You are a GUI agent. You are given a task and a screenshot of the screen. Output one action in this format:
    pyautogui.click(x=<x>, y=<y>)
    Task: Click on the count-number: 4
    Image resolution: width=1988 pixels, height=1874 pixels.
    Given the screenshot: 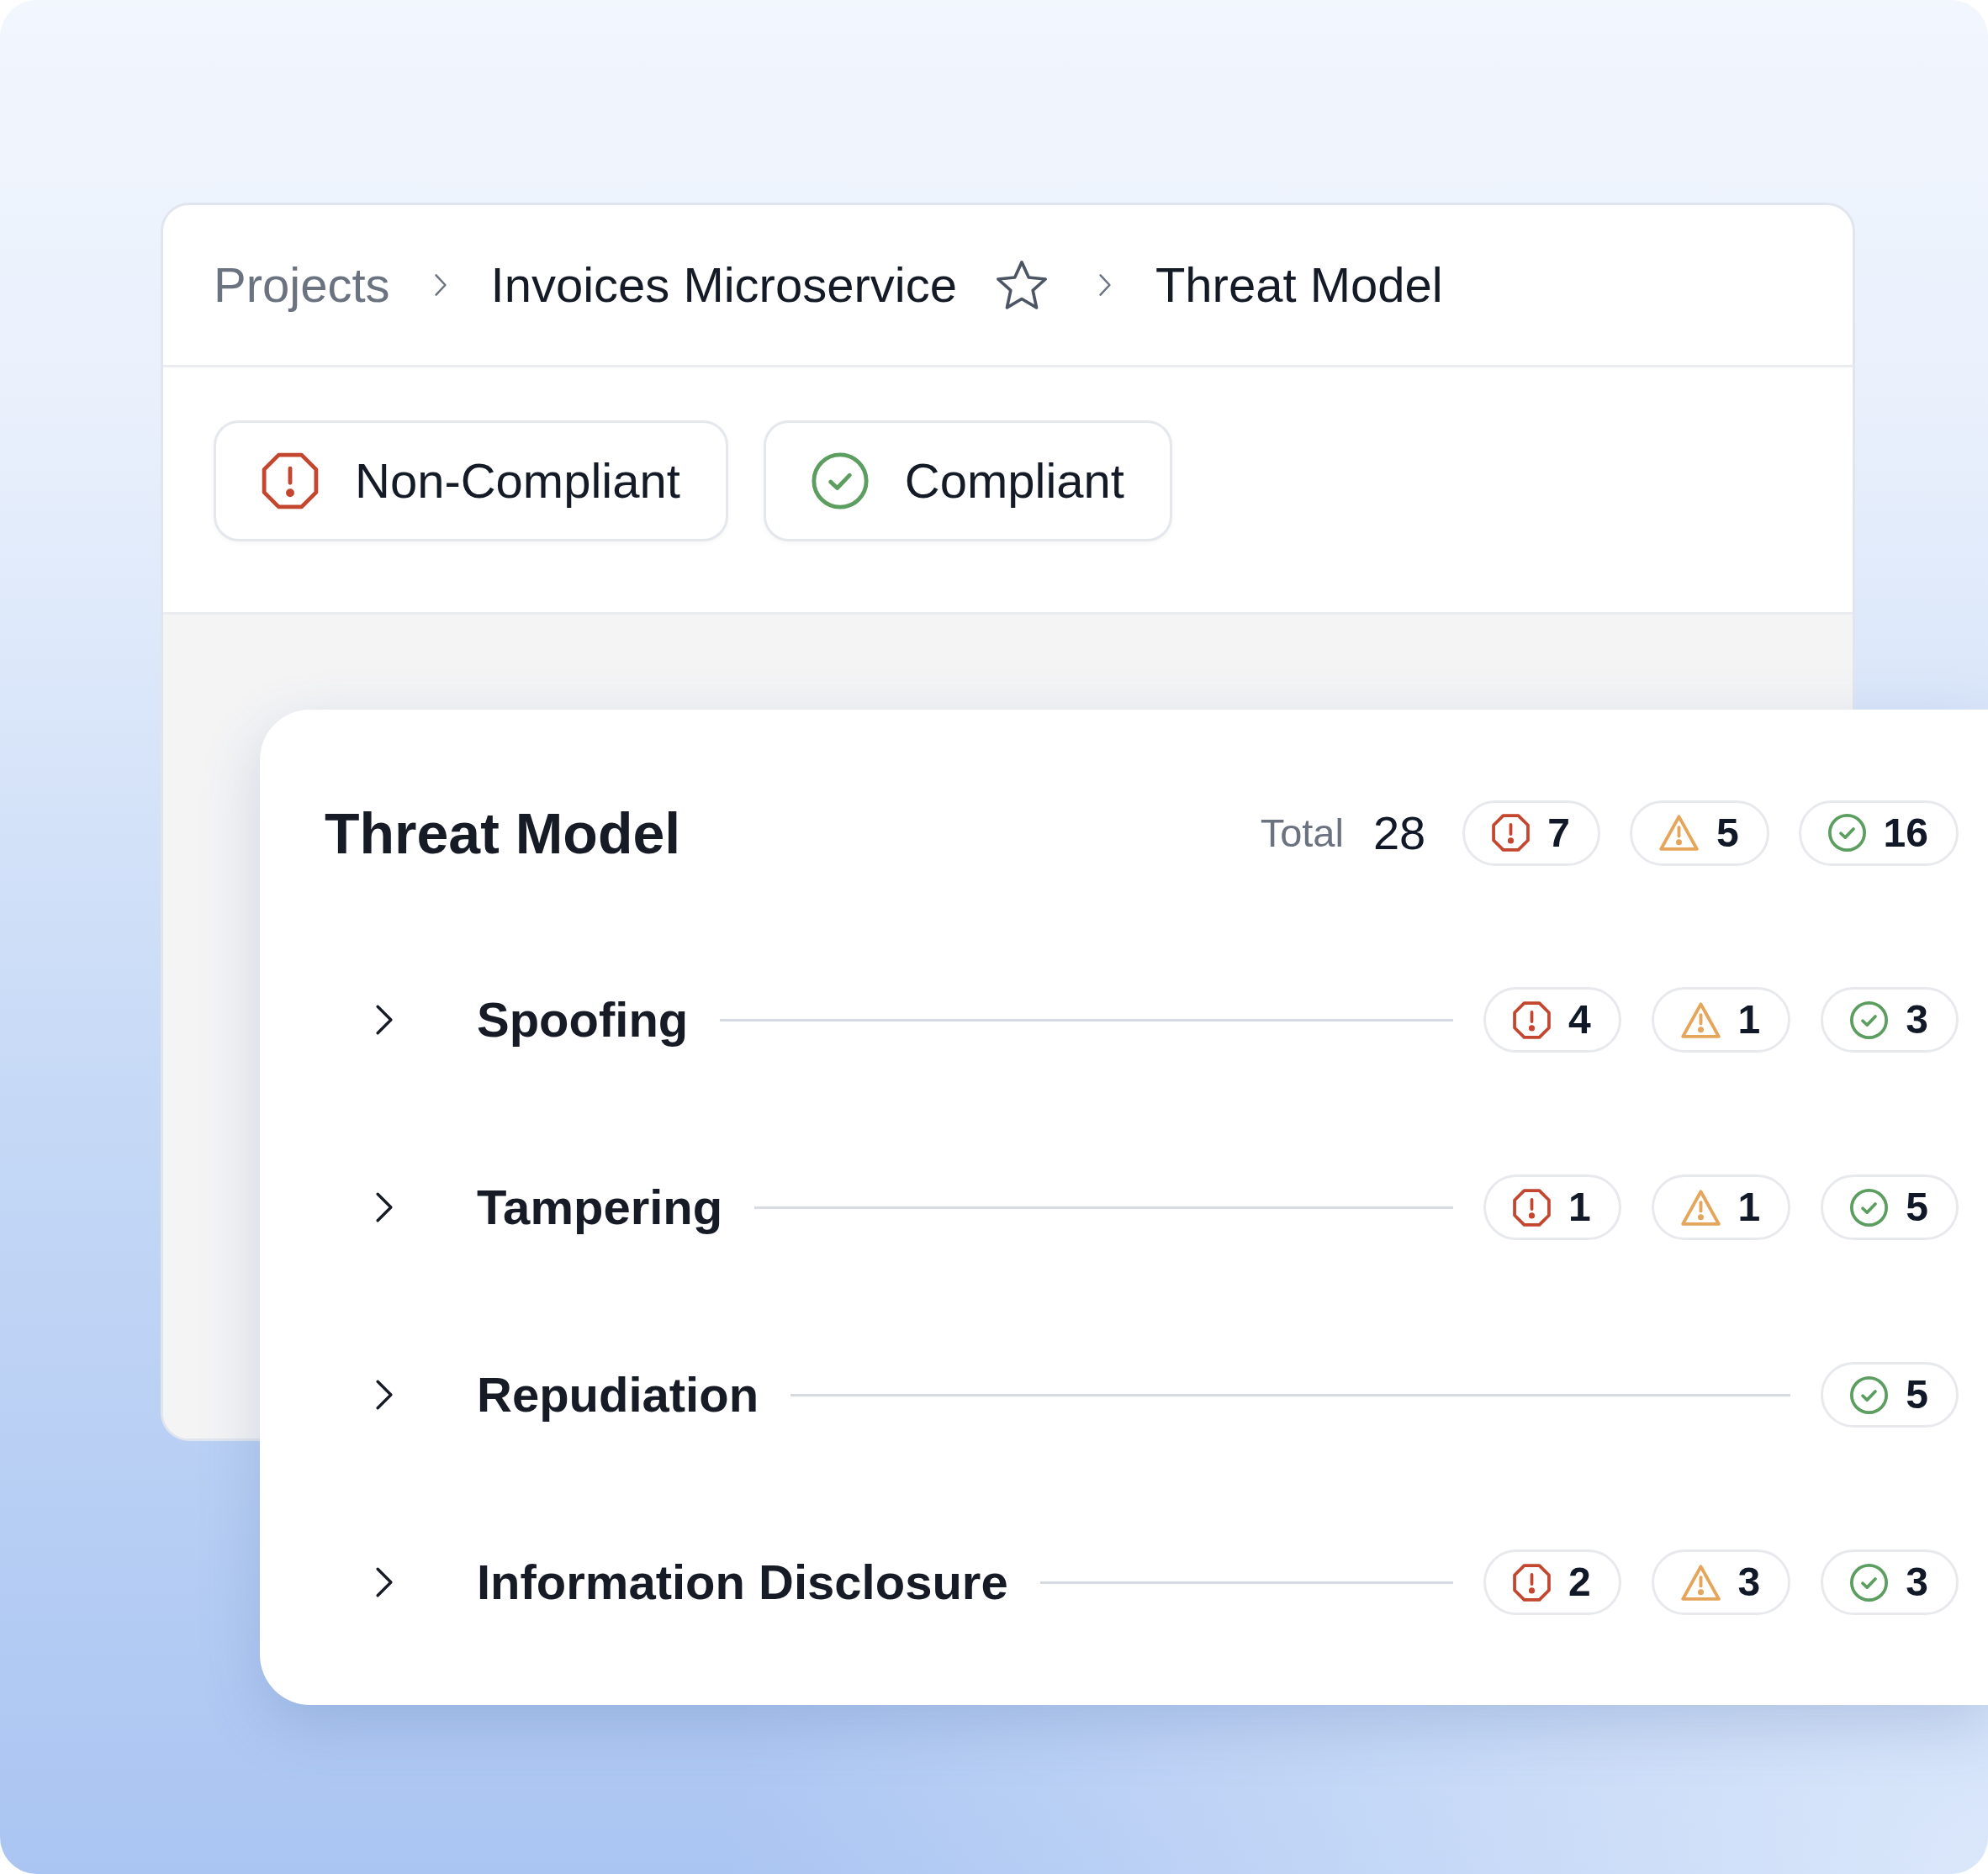 What is the action you would take?
    pyautogui.click(x=1579, y=1020)
    